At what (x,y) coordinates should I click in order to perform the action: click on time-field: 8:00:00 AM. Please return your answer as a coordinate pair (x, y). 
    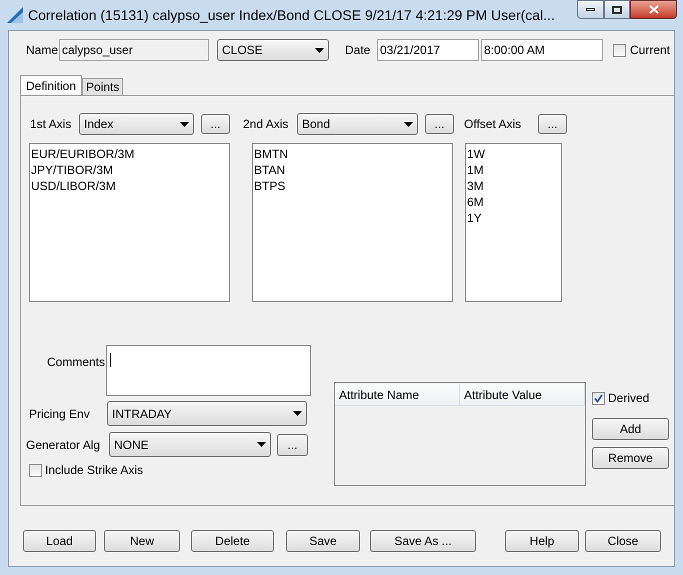
    Looking at the image, I should click on (542, 50).